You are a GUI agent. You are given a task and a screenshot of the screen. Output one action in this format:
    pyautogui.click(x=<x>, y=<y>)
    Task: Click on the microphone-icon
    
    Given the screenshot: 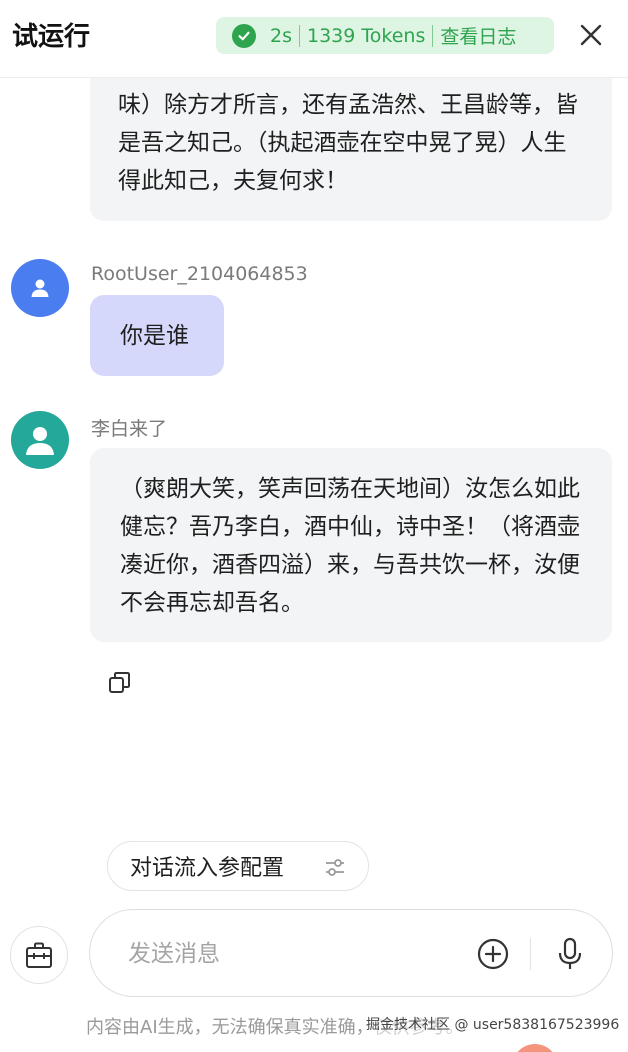 What is the action you would take?
    pyautogui.click(x=570, y=953)
    